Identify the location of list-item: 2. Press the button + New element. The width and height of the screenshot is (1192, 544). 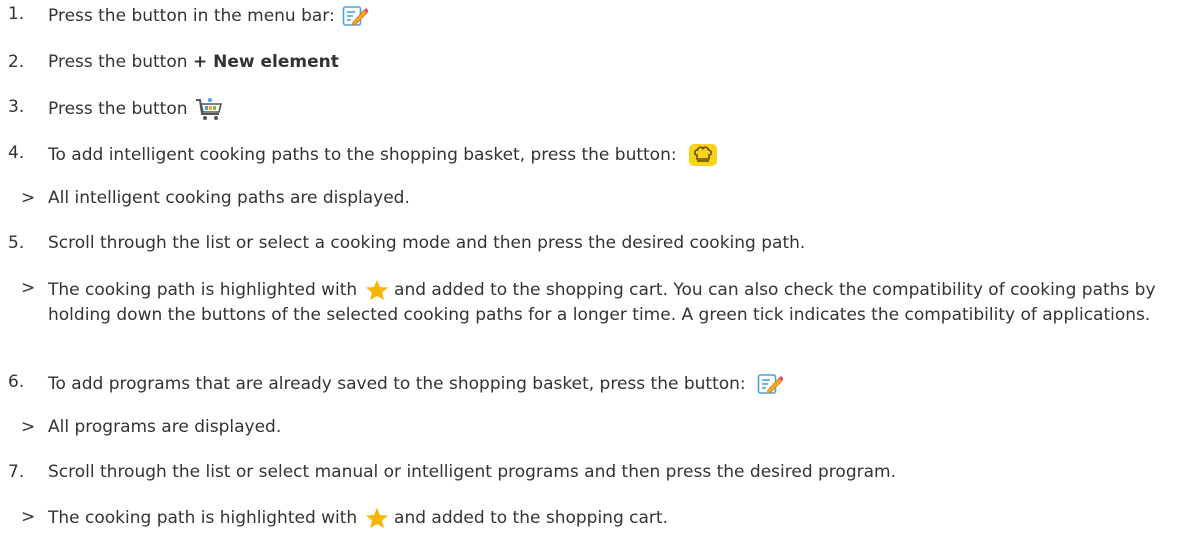
(596, 65).